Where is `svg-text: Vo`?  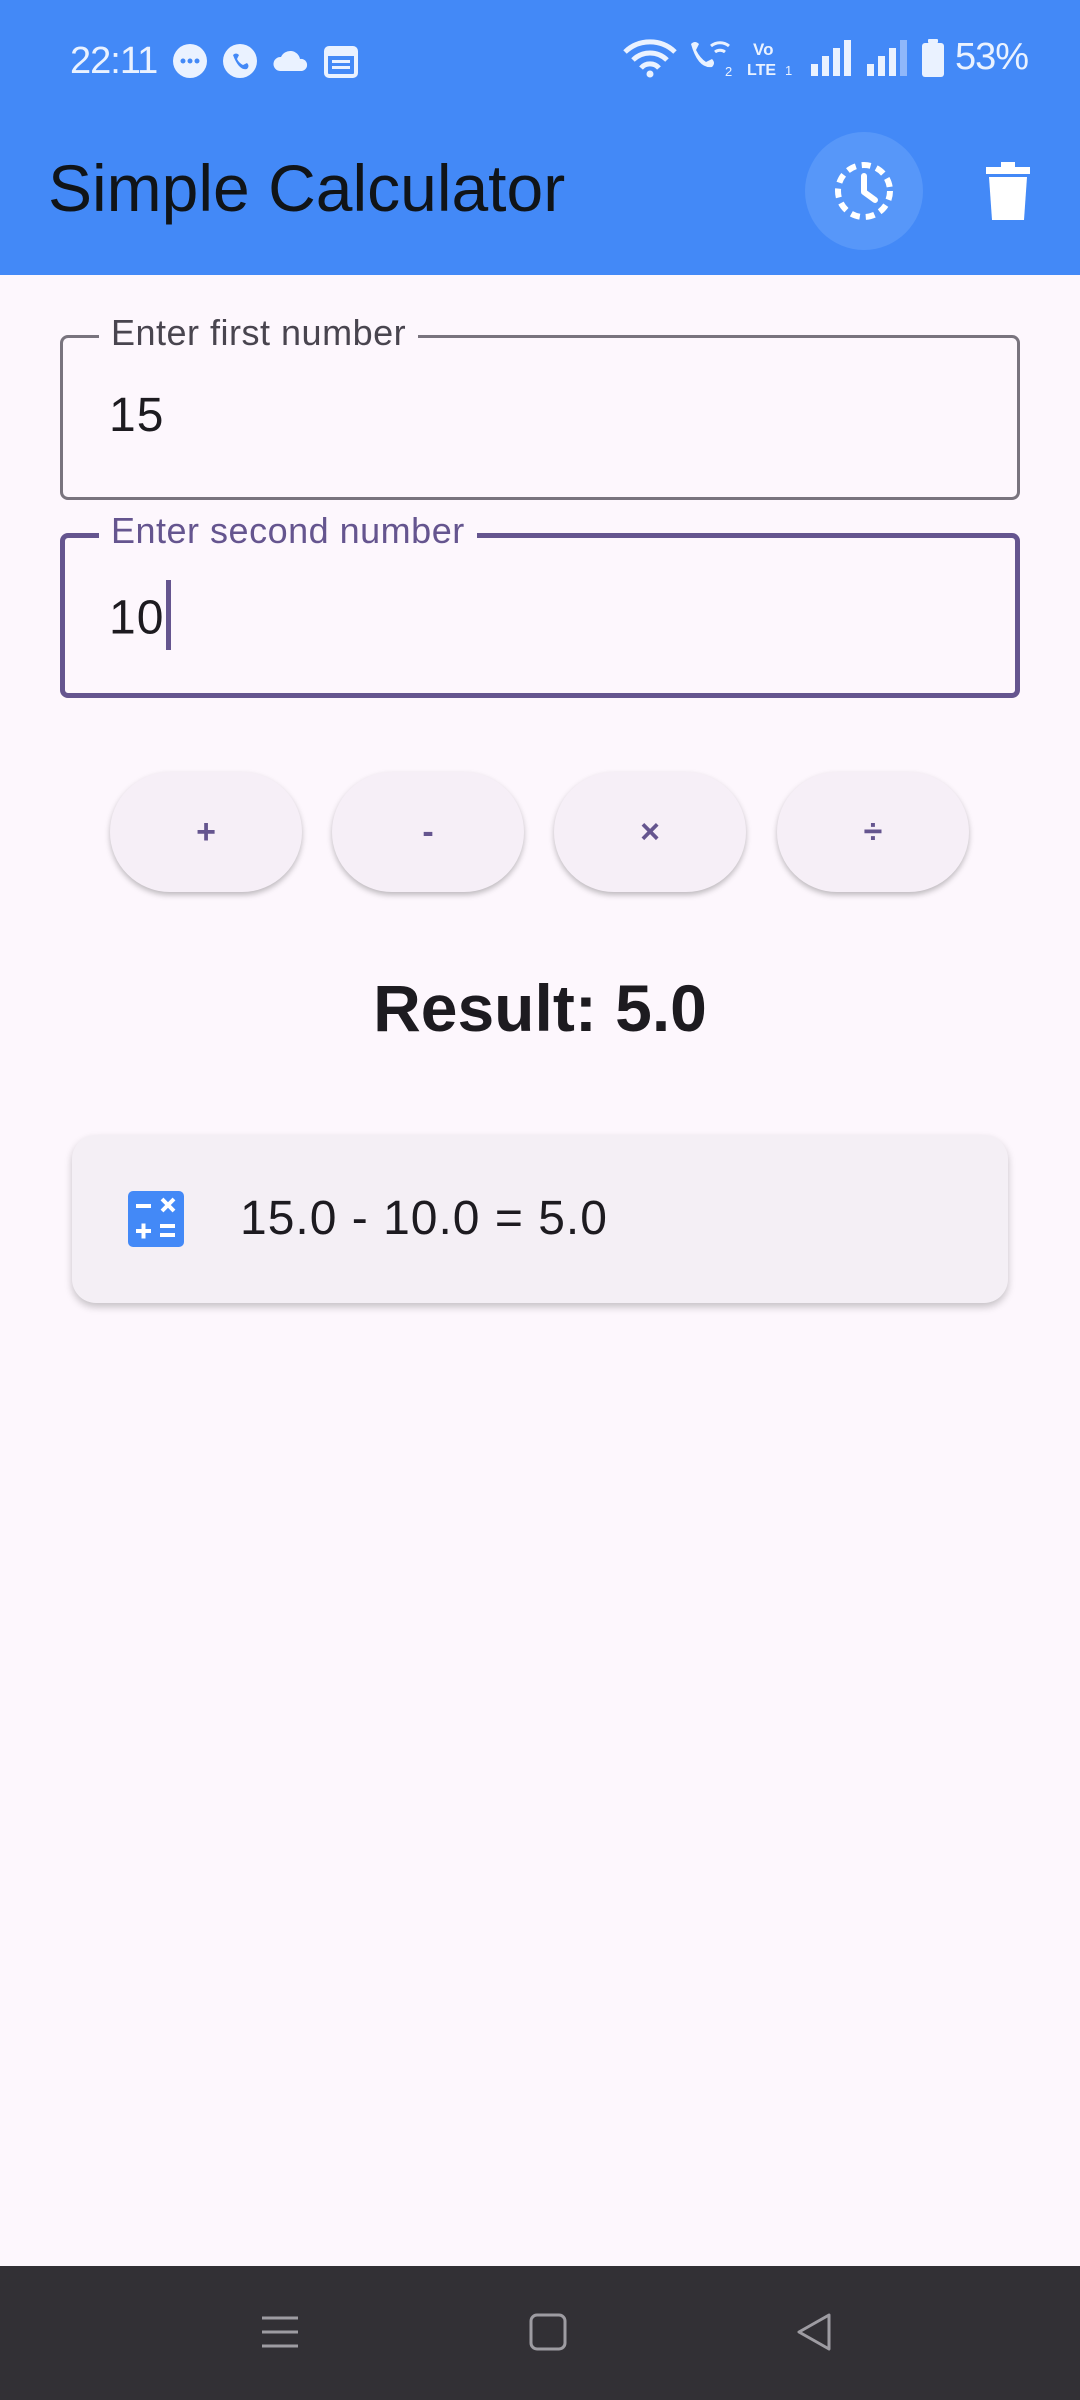 svg-text: Vo is located at coordinates (763, 49).